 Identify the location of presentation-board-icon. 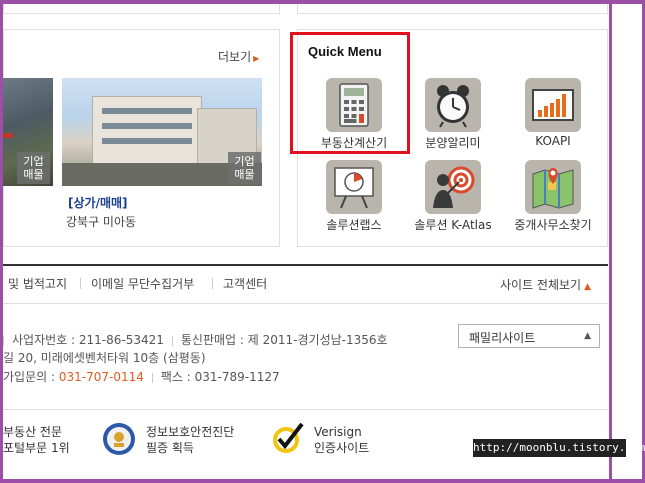
(354, 187).